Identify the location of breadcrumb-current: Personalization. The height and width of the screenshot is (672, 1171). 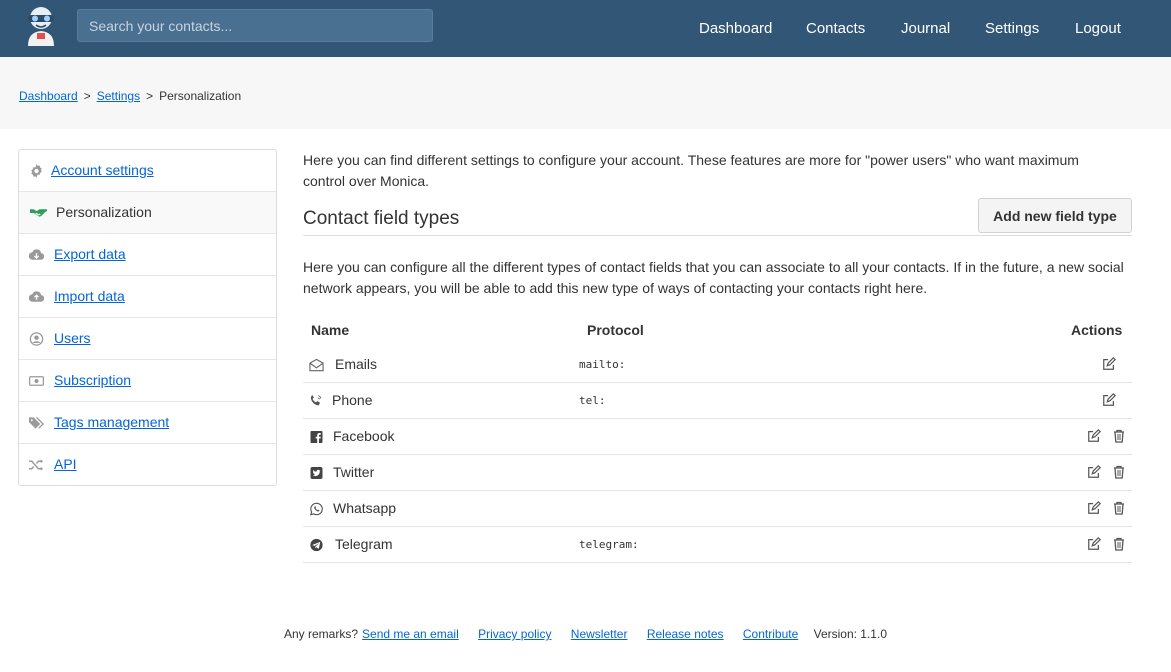
(200, 96).